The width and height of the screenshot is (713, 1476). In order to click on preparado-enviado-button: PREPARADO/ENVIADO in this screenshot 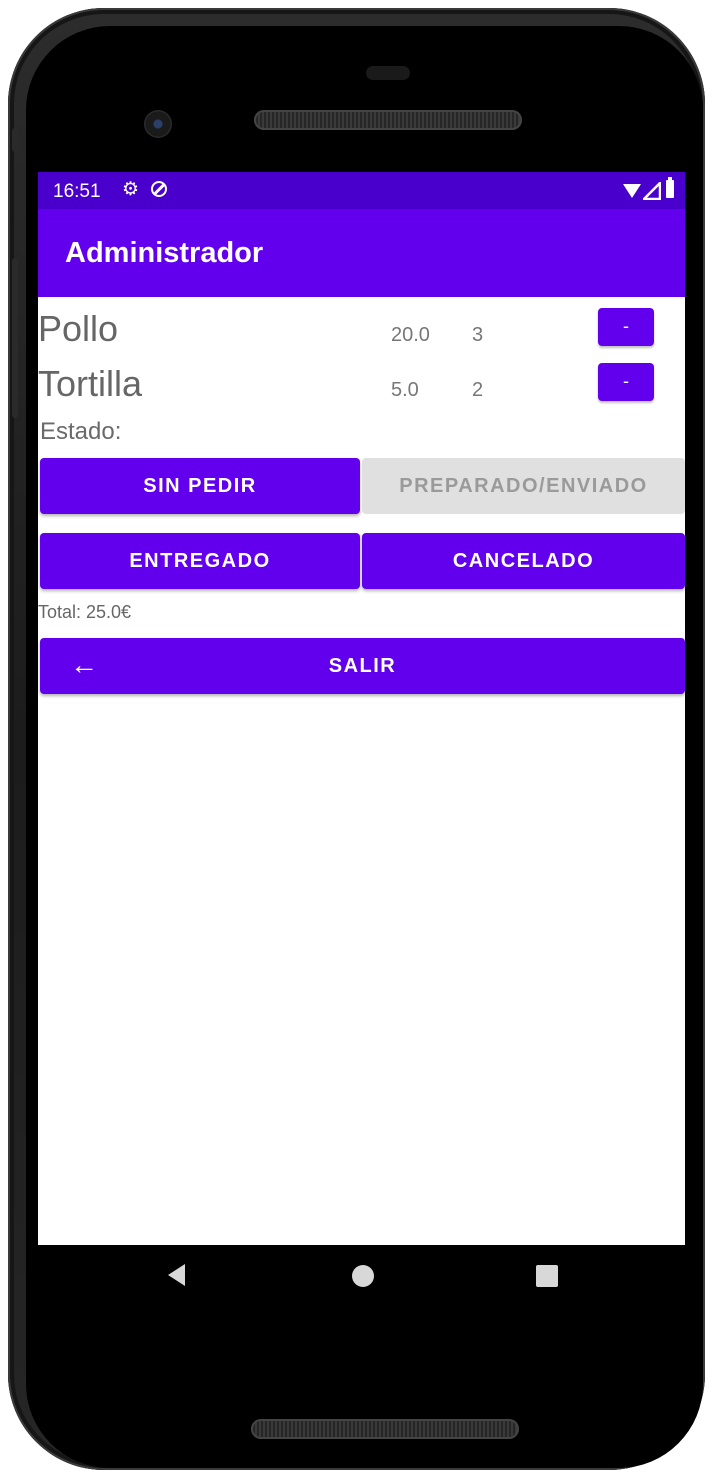, I will do `click(523, 486)`.